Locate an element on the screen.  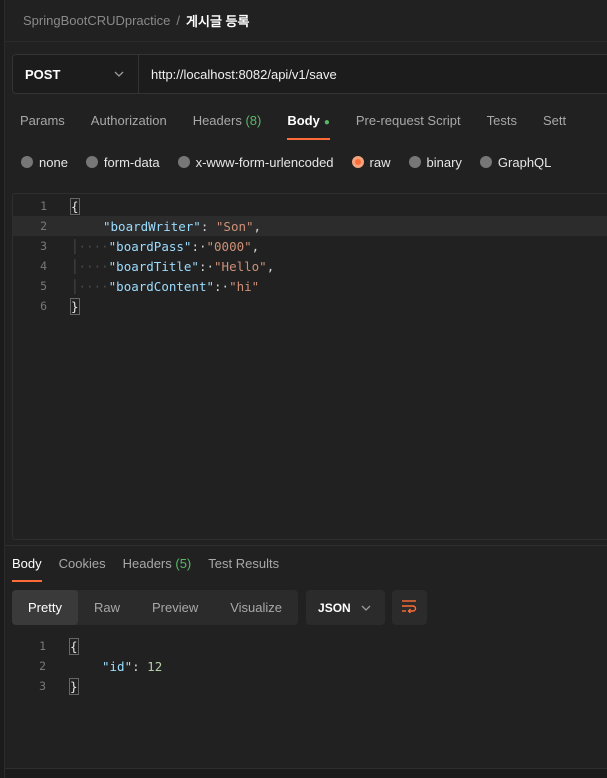
code-text: │····"boardContent":·"hi" is located at coordinates (165, 286).